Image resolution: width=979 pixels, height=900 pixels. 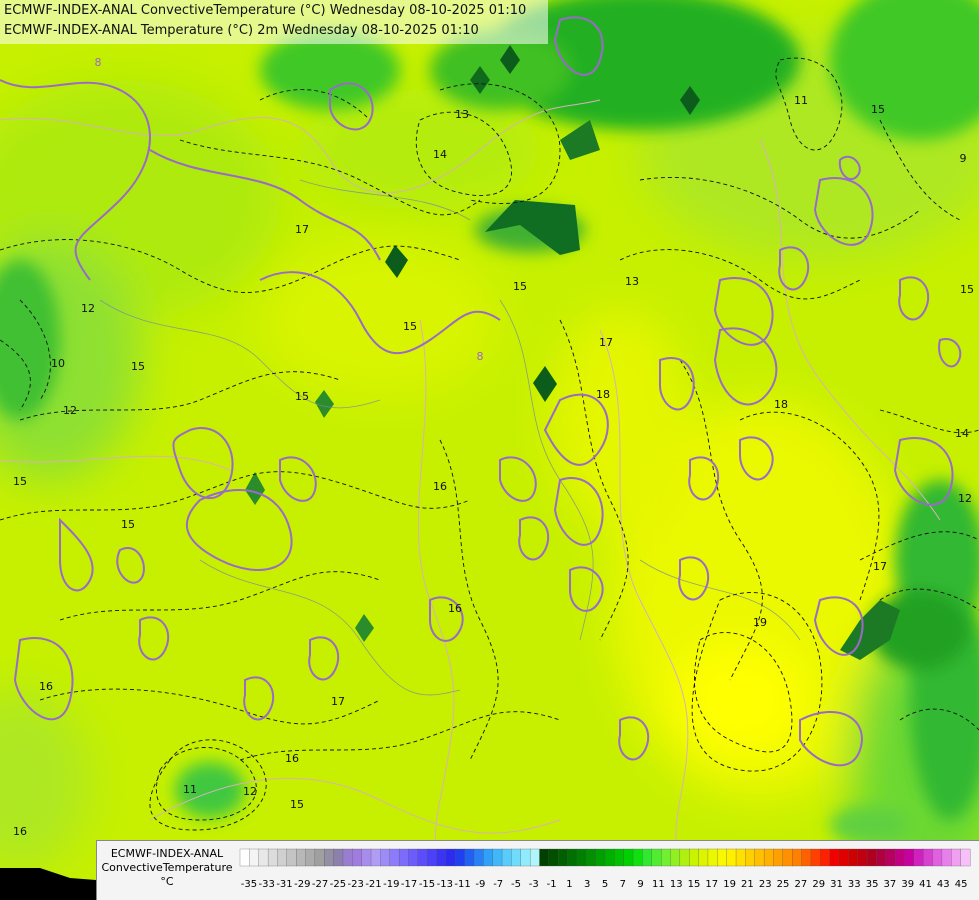 I want to click on legend-tick-label: -29, so click(x=302, y=884).